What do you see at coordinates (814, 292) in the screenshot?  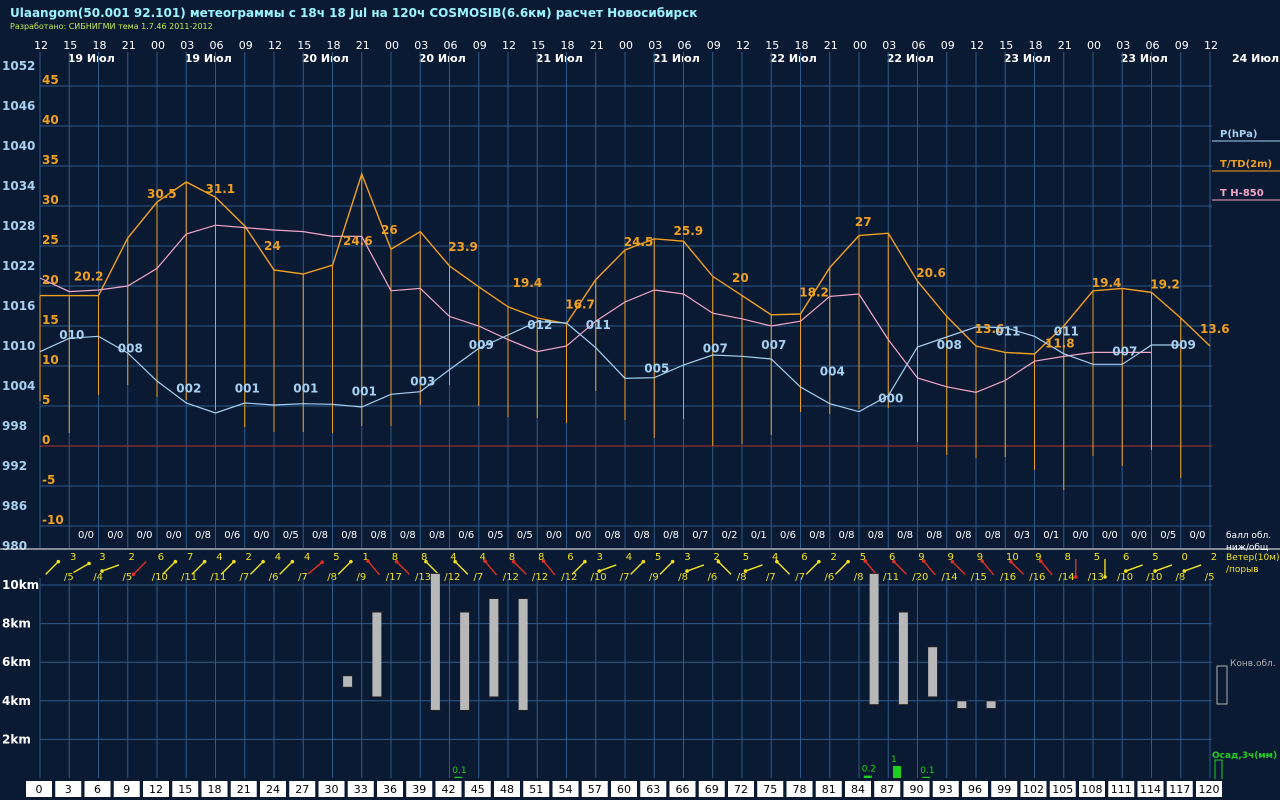 I see `temp-value-label: 18.2` at bounding box center [814, 292].